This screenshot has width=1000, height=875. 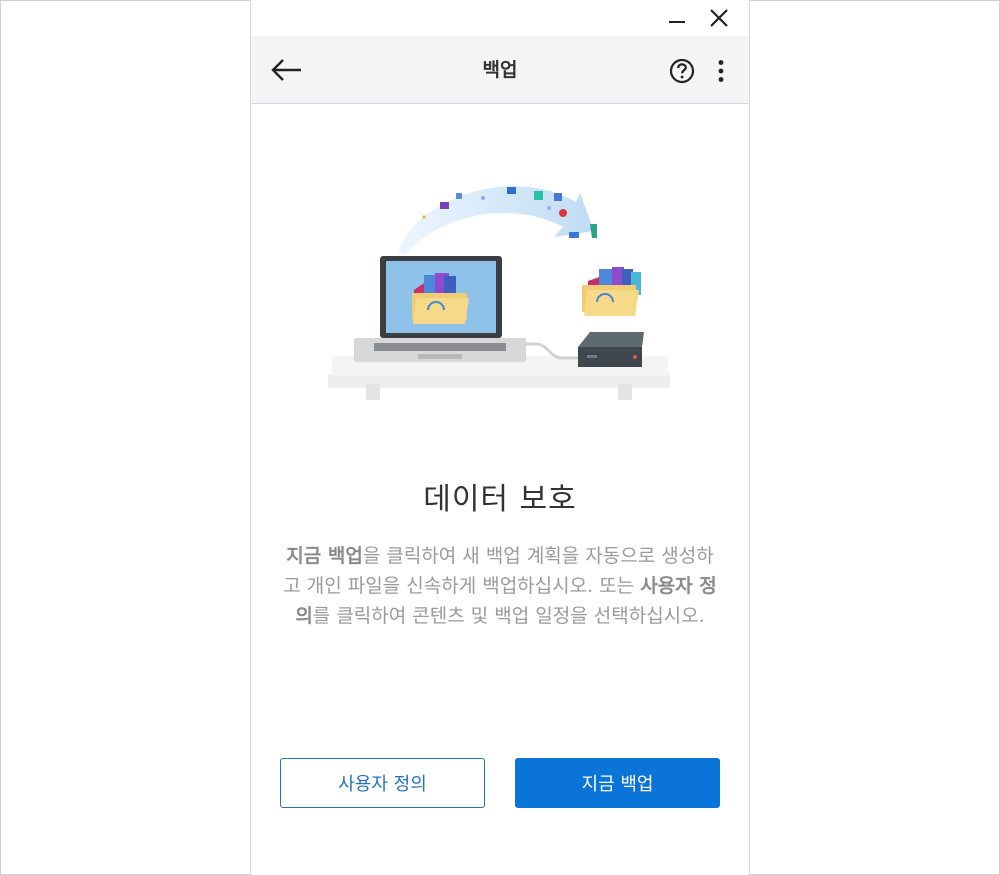 I want to click on description-text-part2: 를 클릭하여 콘텐츠 및 백업 일정을 선택하십시오., so click(x=508, y=616).